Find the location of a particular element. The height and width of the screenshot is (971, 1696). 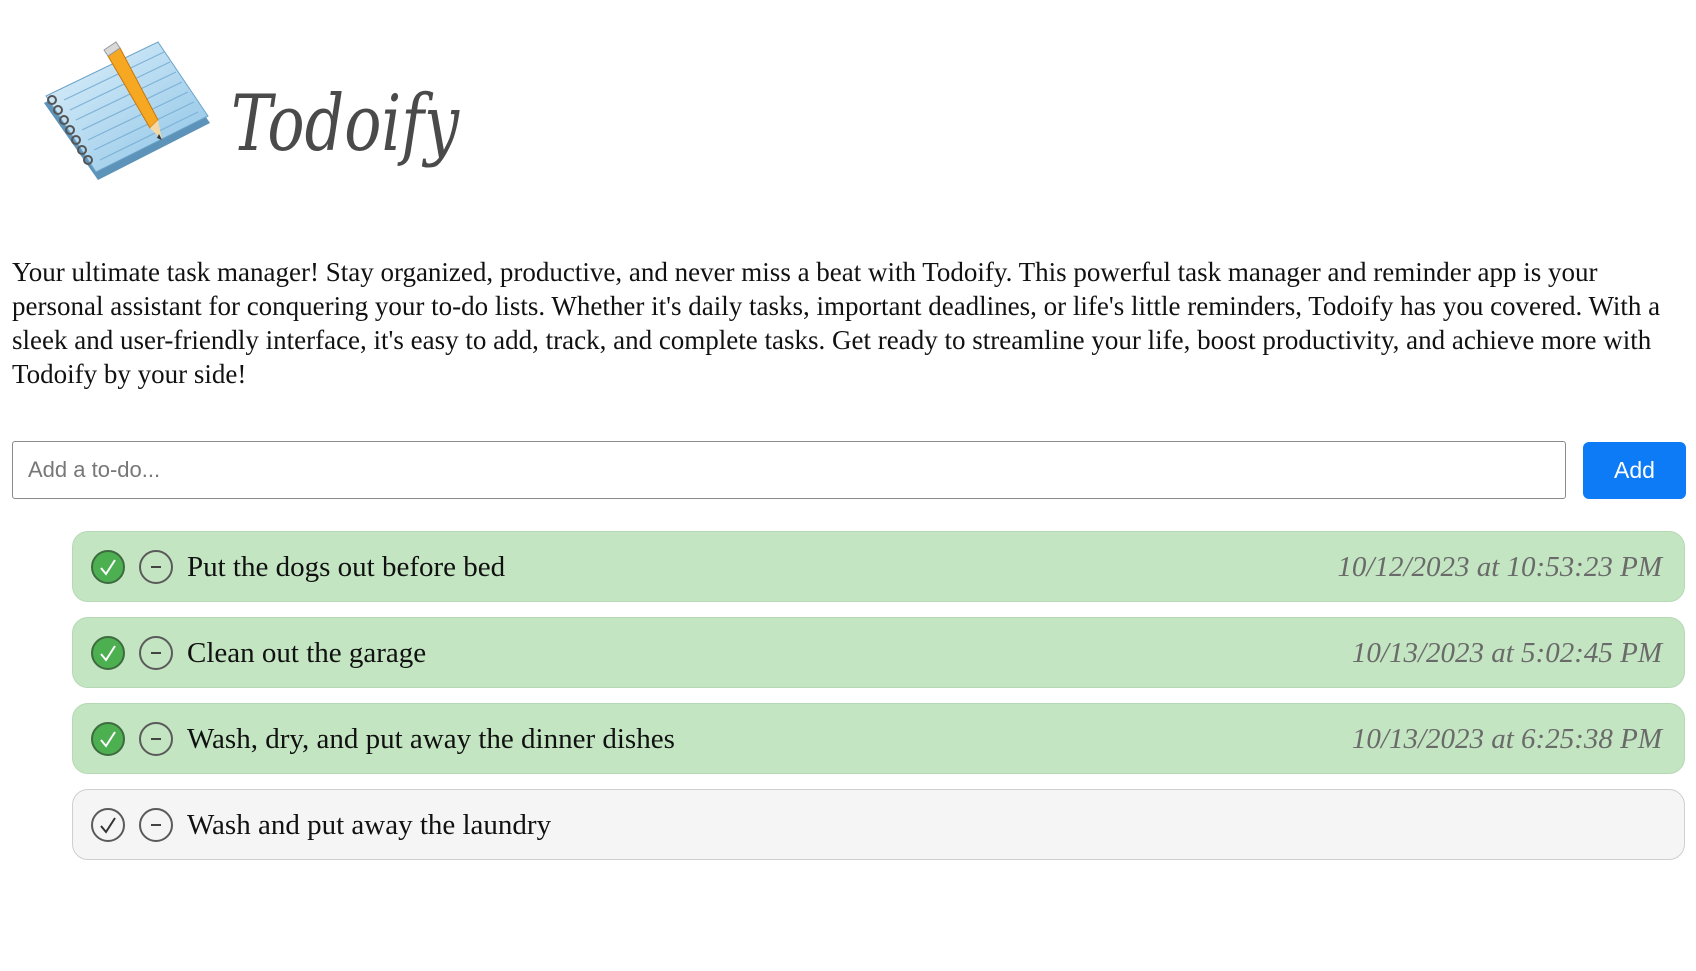

completed-timestamp: 10/12/2023 at 10:53:23 PM is located at coordinates (1499, 567).